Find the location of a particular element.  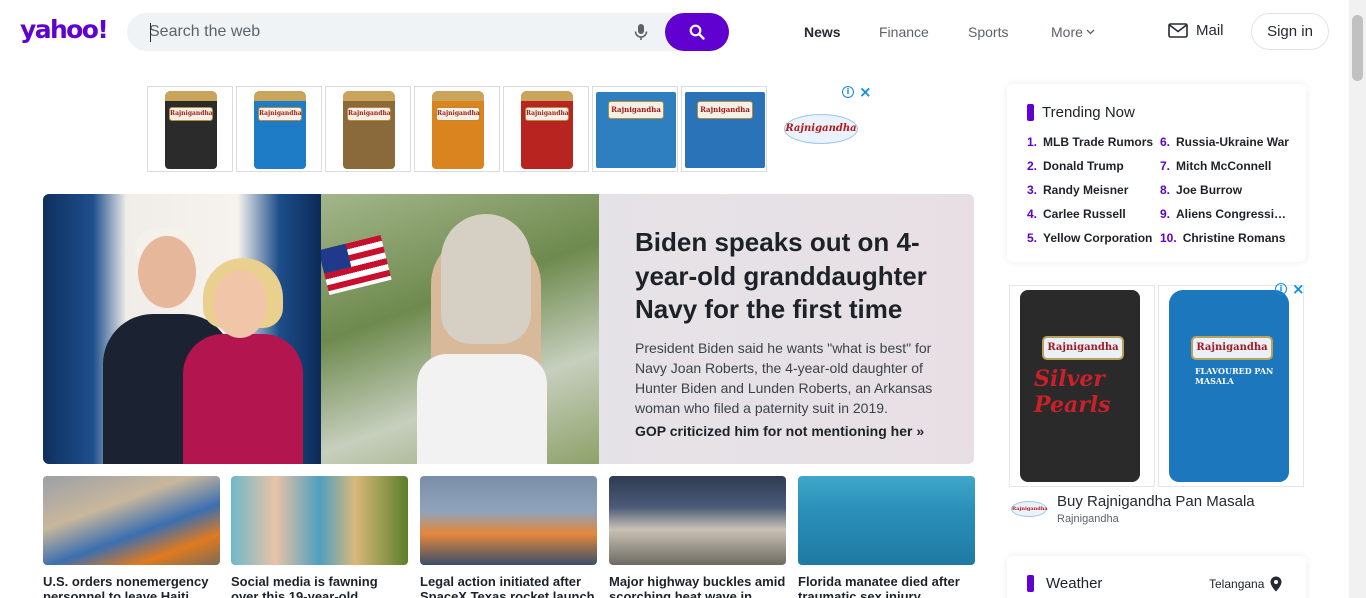

trending-label: Mitch McConnell is located at coordinates (1224, 166).